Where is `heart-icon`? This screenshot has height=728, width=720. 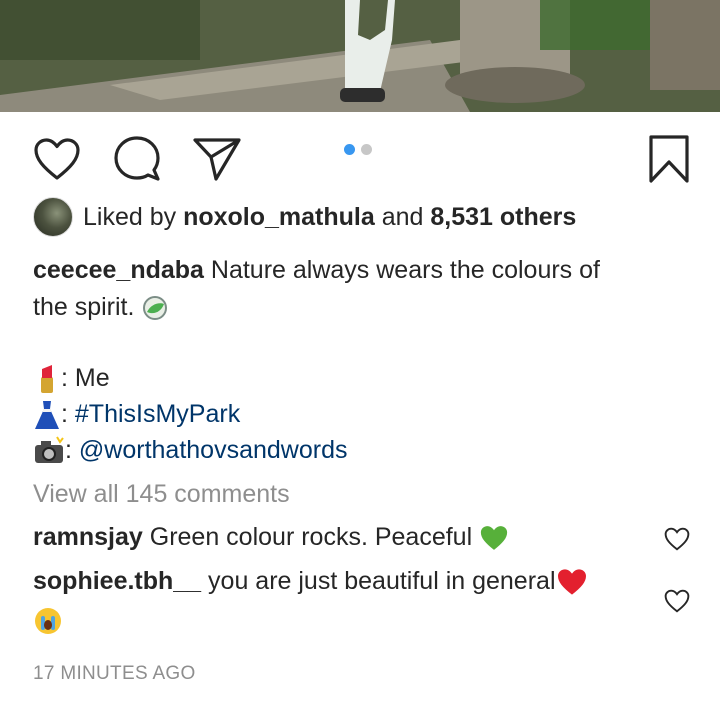
heart-icon is located at coordinates (57, 159).